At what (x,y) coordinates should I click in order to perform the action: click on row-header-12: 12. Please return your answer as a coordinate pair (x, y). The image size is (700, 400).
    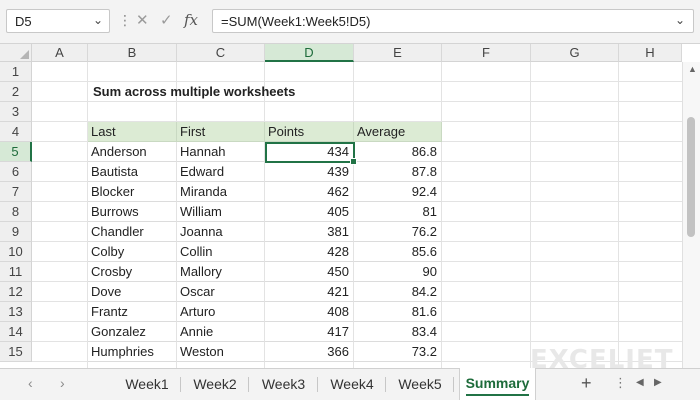
    Looking at the image, I should click on (16, 292).